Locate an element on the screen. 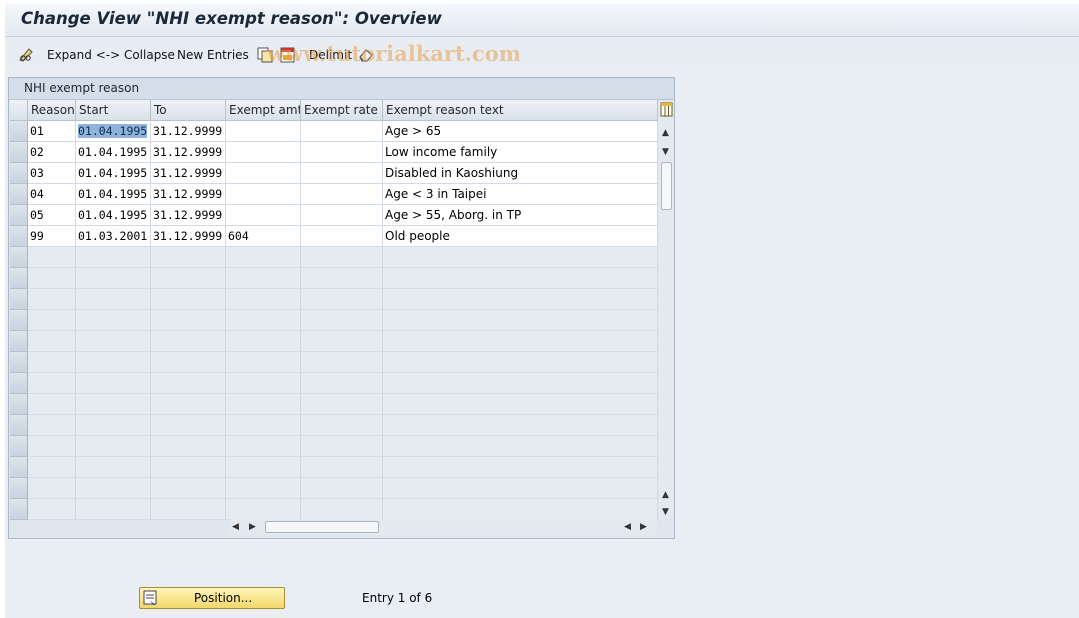 The height and width of the screenshot is (618, 1079). column-header-exempt-amt: Exempt amt is located at coordinates (263, 110).